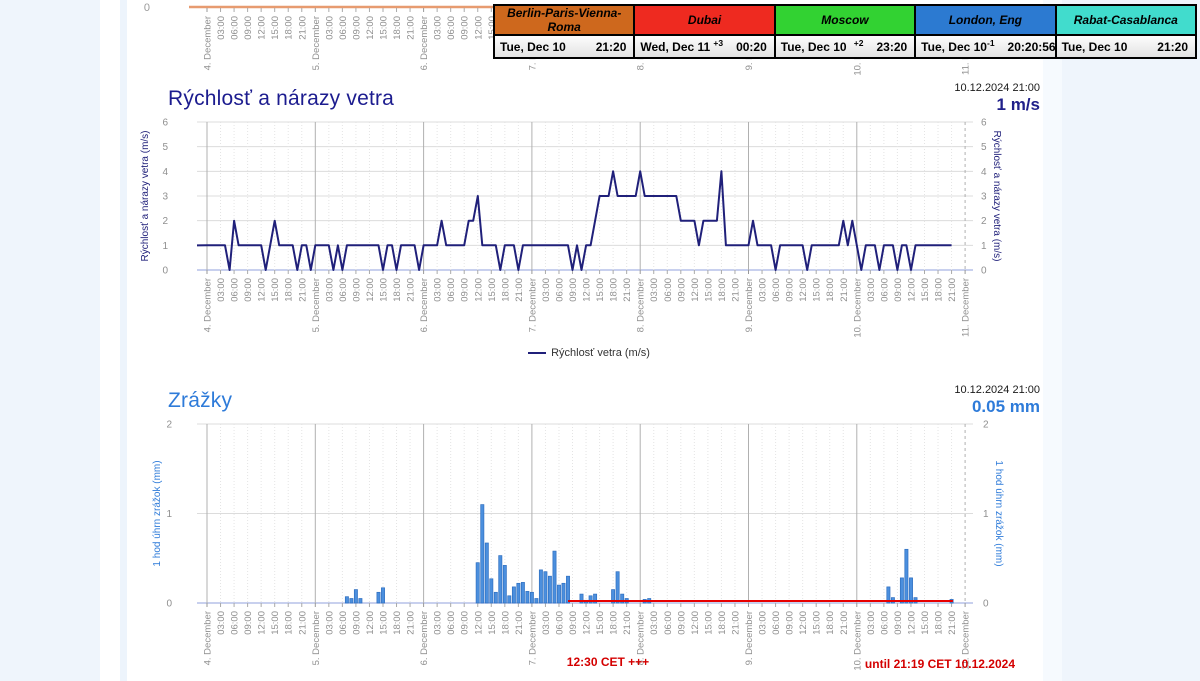 The width and height of the screenshot is (1200, 681). I want to click on clock-time-cell-berlin: Tue, Dec 10 21:20, so click(564, 46).